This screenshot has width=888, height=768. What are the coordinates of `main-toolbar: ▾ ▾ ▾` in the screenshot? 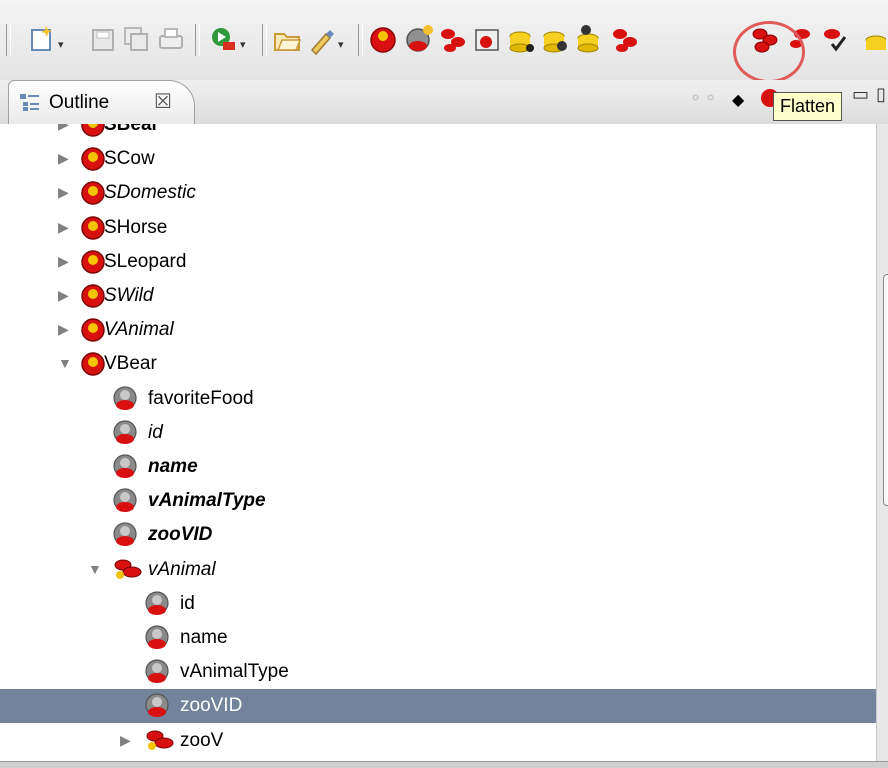 It's located at (444, 41).